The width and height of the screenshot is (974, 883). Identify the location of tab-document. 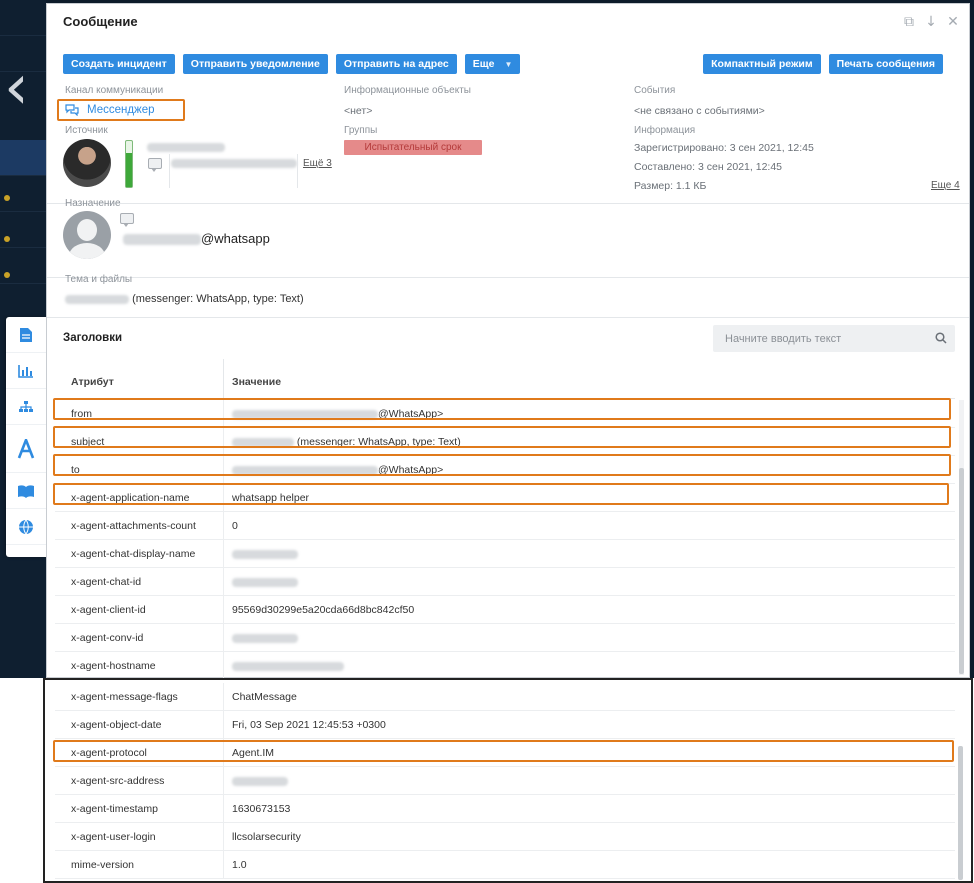
(26, 335).